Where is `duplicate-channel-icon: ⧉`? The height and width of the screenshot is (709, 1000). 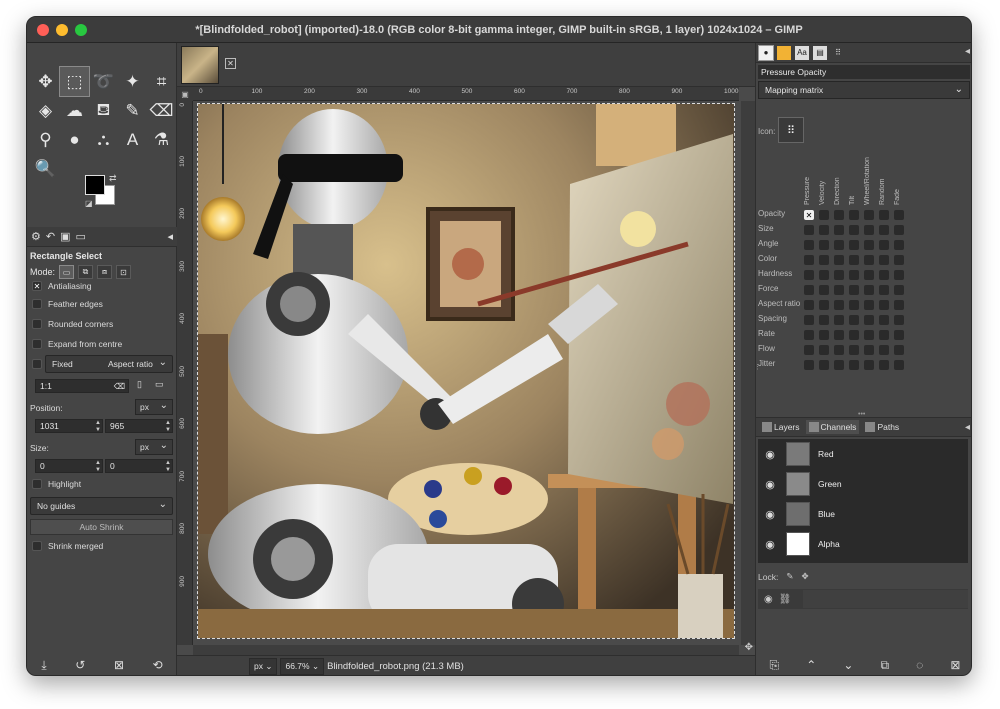 duplicate-channel-icon: ⧉ is located at coordinates (885, 665).